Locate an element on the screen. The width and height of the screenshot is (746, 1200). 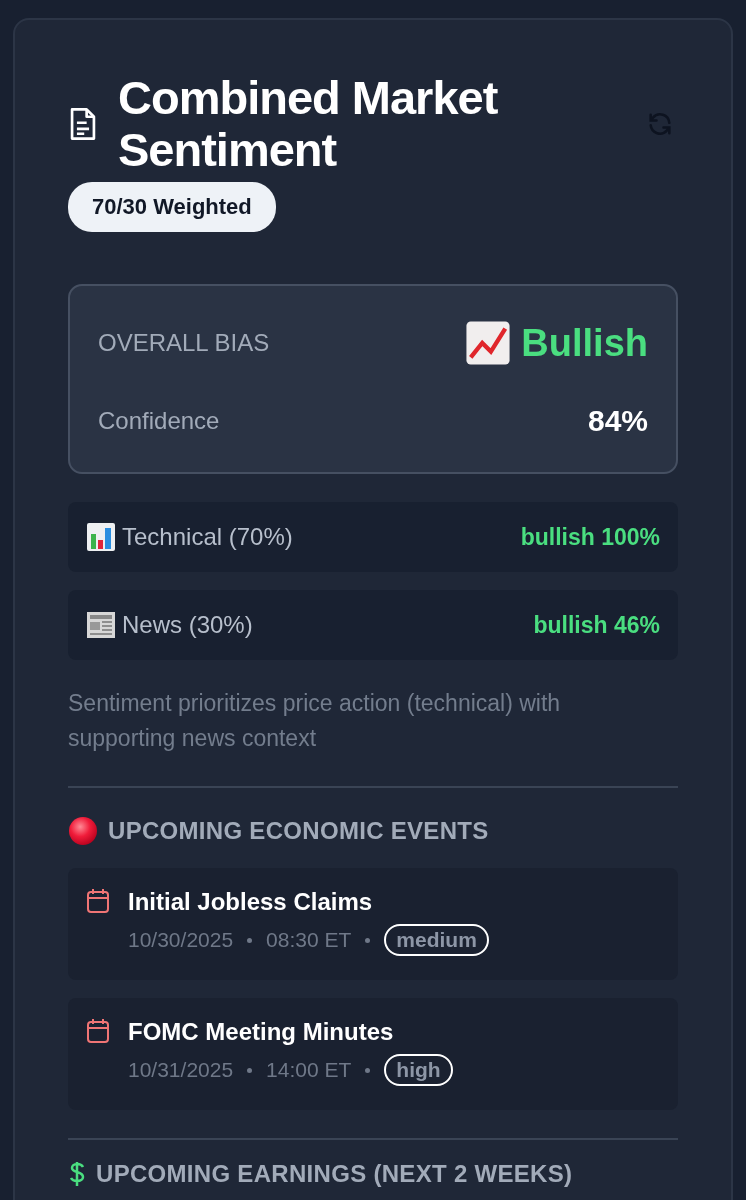
card-title: Combined Market Sentiment is located at coordinates (308, 124).